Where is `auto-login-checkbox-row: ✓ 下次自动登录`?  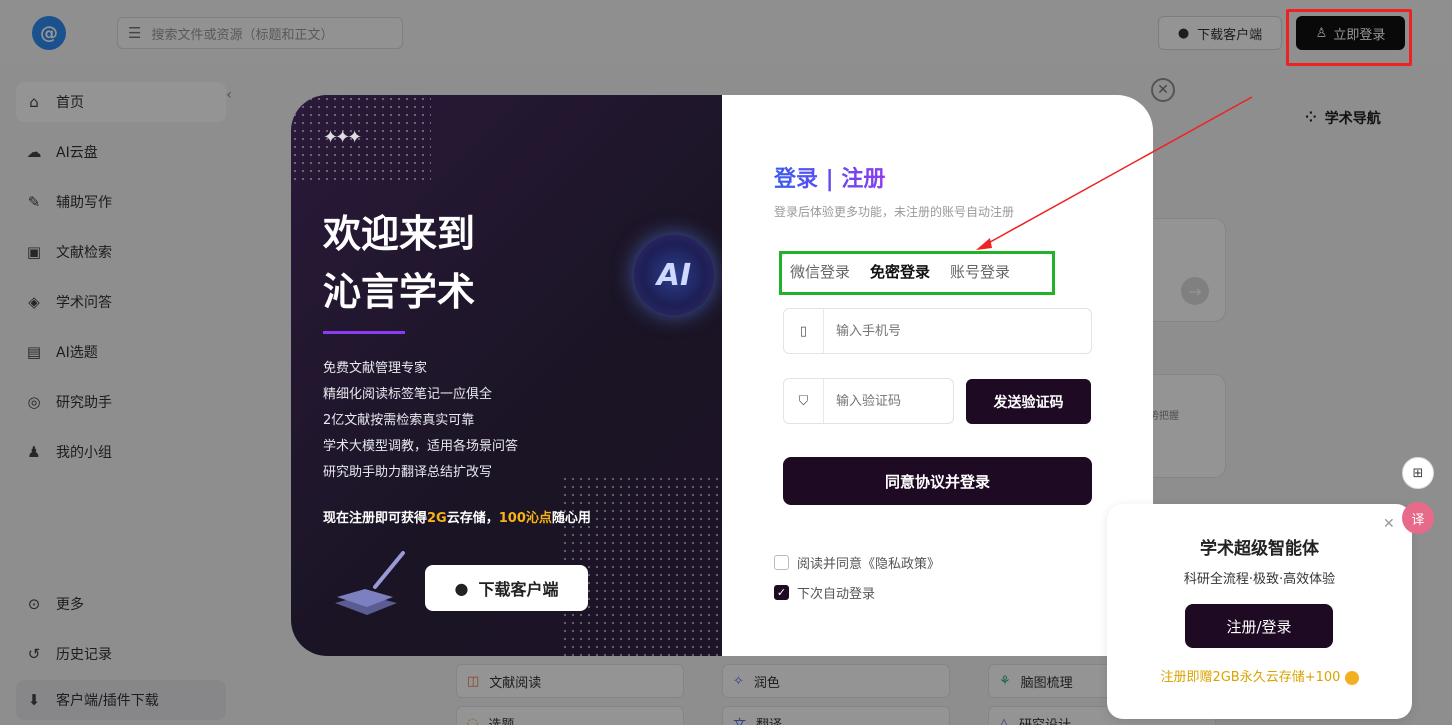
auto-login-checkbox-row: ✓ 下次自动登录 is located at coordinates (824, 592).